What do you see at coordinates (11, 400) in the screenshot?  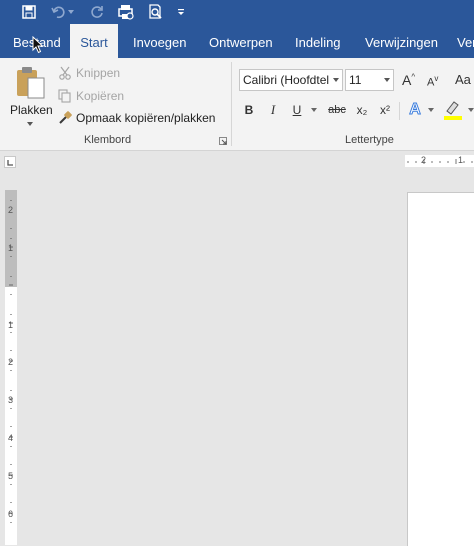 I see `vruler-label: 3` at bounding box center [11, 400].